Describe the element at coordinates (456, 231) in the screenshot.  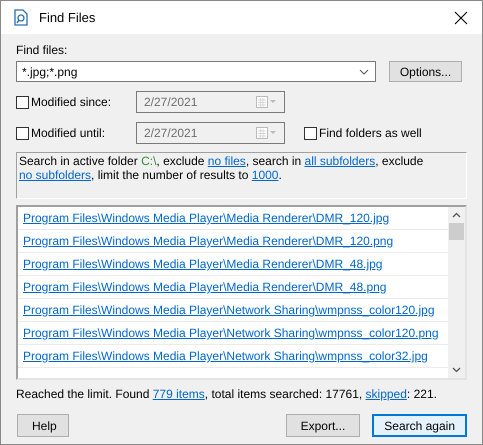
I see `scrollbar-thumb` at that location.